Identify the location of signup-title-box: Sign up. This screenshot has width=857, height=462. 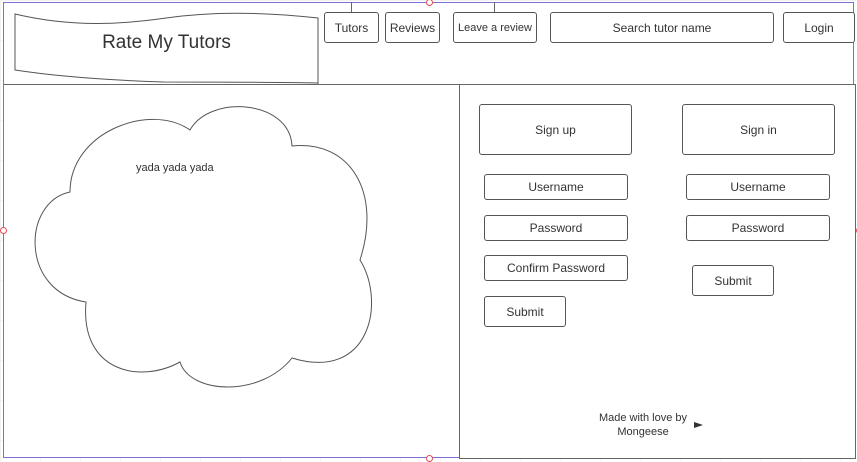
(555, 129).